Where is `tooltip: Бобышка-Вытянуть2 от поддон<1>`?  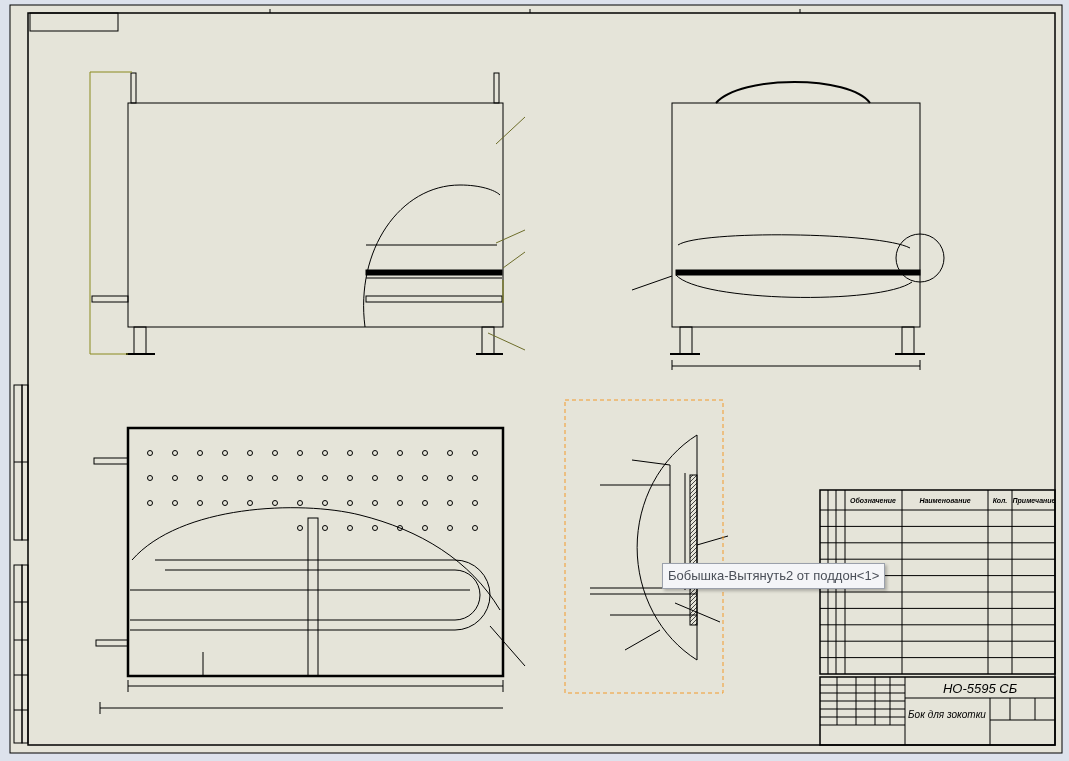
tooltip: Бобышка-Вытянуть2 от поддон<1> is located at coordinates (774, 576).